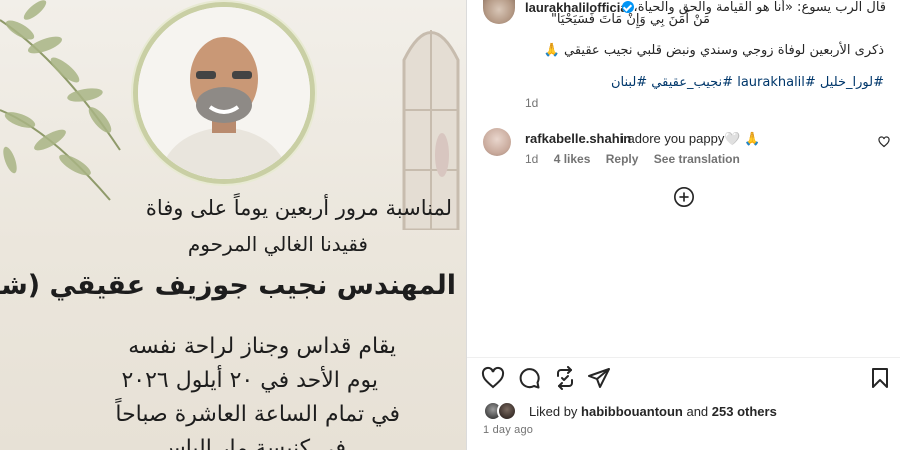 Image resolution: width=900 pixels, height=450 pixels. I want to click on announcement-line-4: يقام قداس وجناز لراحة نفسه, so click(262, 346).